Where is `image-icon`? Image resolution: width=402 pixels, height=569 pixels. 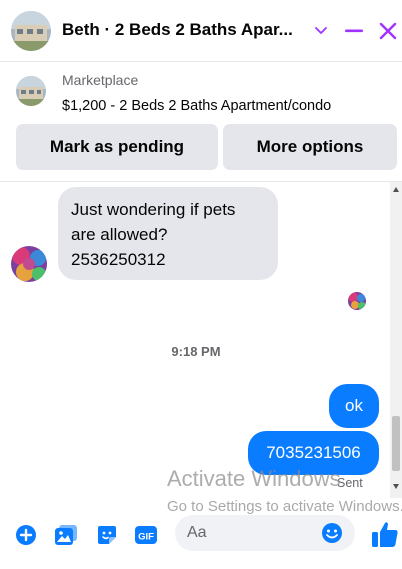 image-icon is located at coordinates (66, 535).